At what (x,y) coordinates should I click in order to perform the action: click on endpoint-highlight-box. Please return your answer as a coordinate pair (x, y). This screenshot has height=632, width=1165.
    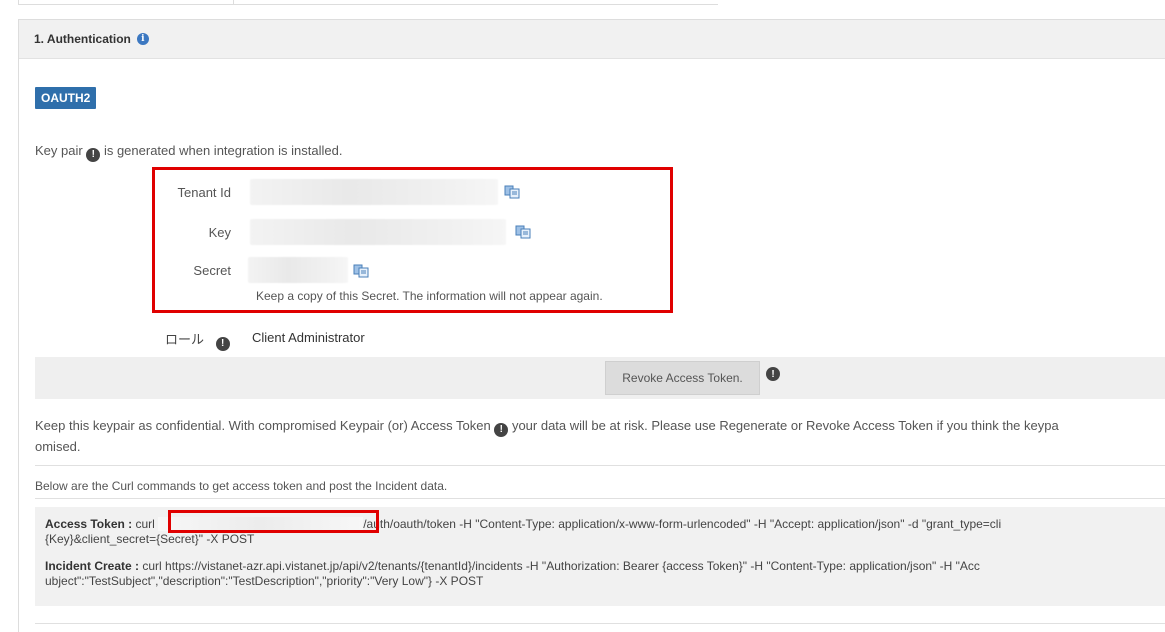
    Looking at the image, I should click on (273, 521).